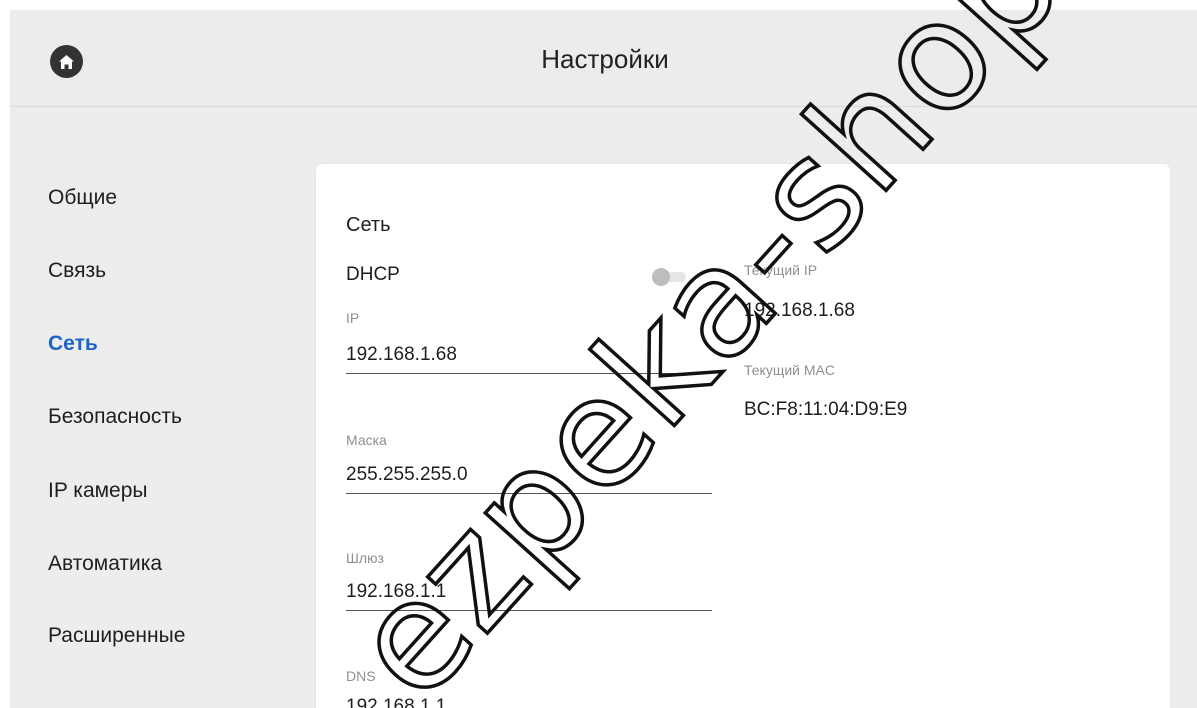 This screenshot has height=708, width=1197. What do you see at coordinates (373, 274) in the screenshot?
I see `dhcp-label: DHCP` at bounding box center [373, 274].